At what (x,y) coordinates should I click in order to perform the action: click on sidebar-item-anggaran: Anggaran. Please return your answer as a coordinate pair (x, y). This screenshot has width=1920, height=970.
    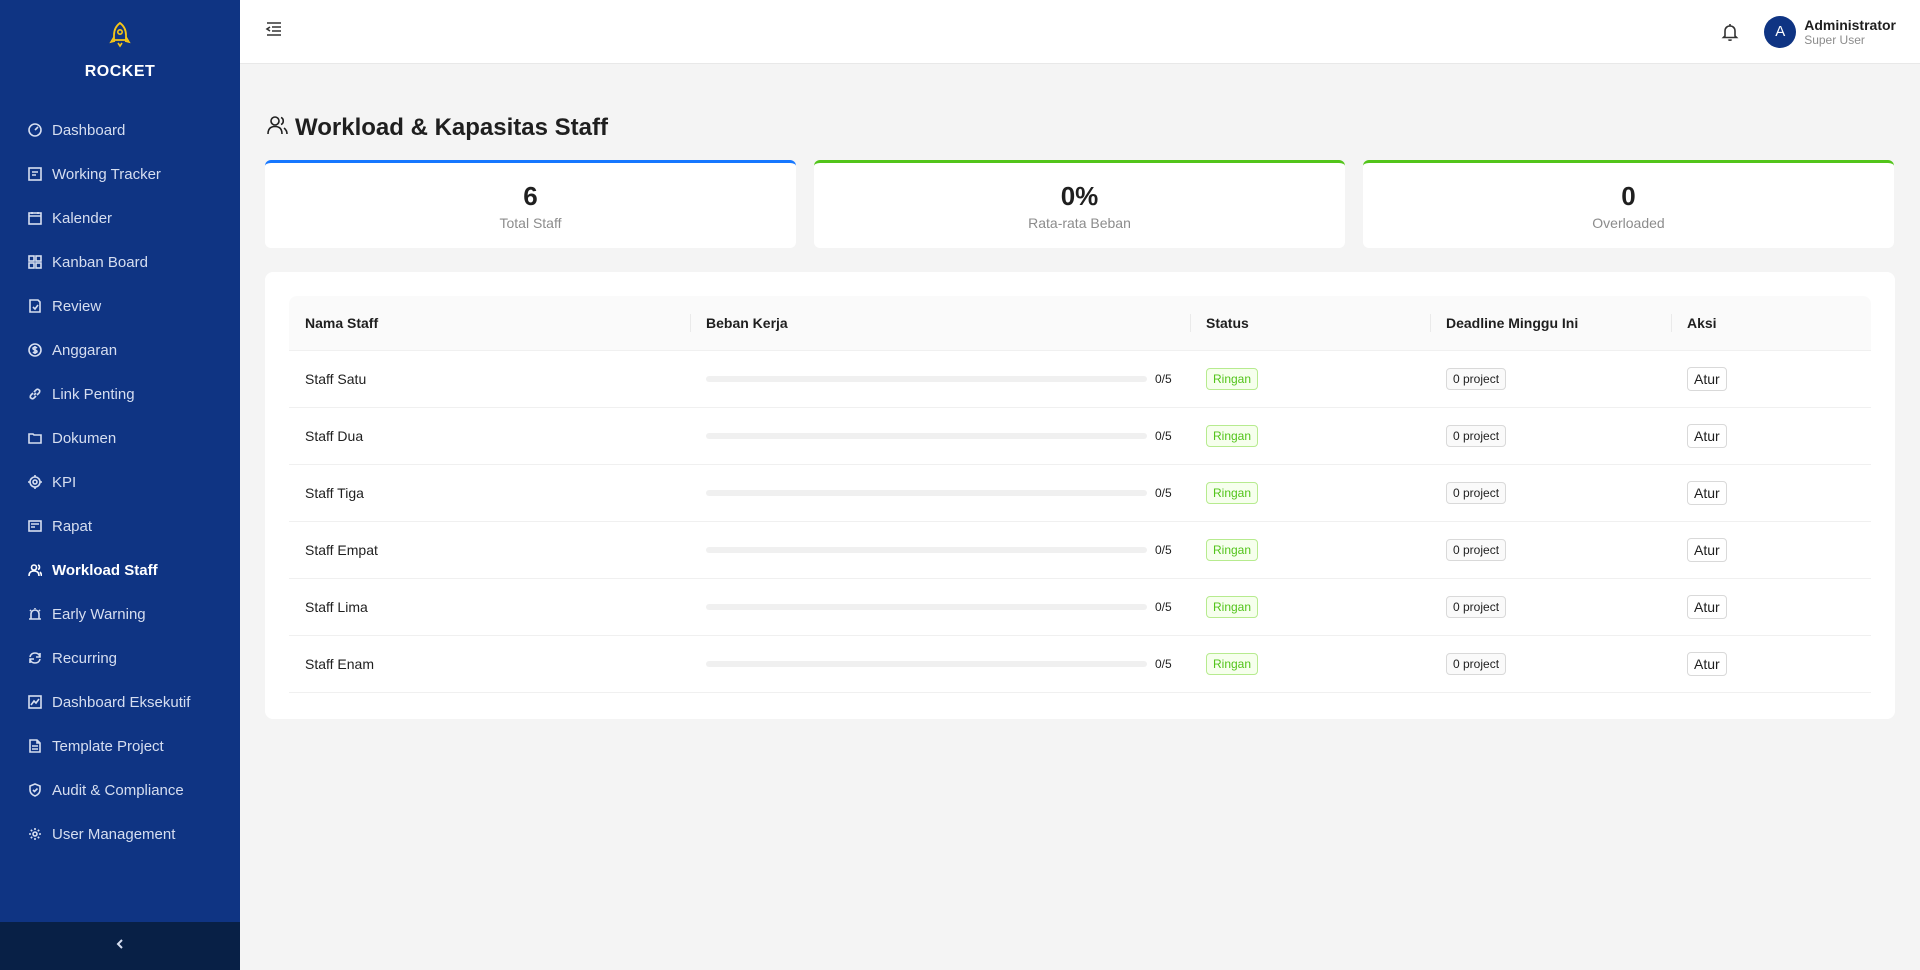
    Looking at the image, I should click on (120, 350).